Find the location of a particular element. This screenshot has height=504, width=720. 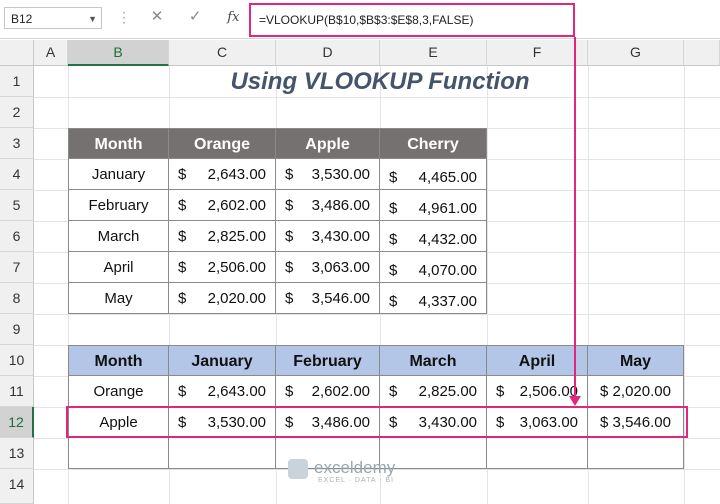

sheet-title: Using VLOOKUP Function is located at coordinates (380, 81).